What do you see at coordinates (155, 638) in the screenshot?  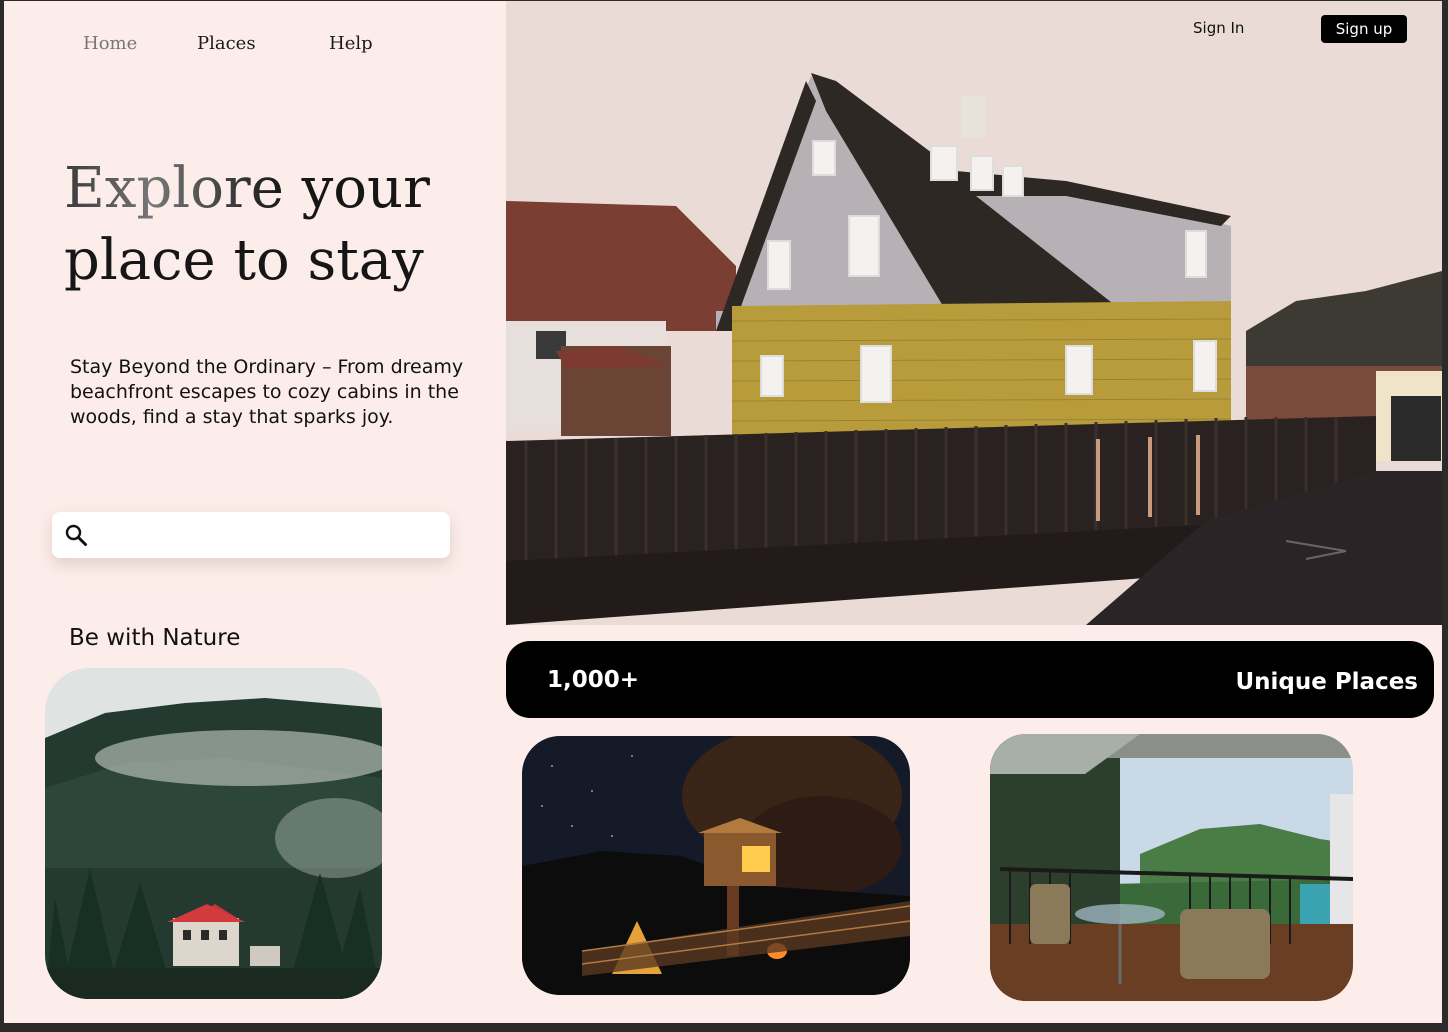 I see `nature-section-title: Be with Nature` at bounding box center [155, 638].